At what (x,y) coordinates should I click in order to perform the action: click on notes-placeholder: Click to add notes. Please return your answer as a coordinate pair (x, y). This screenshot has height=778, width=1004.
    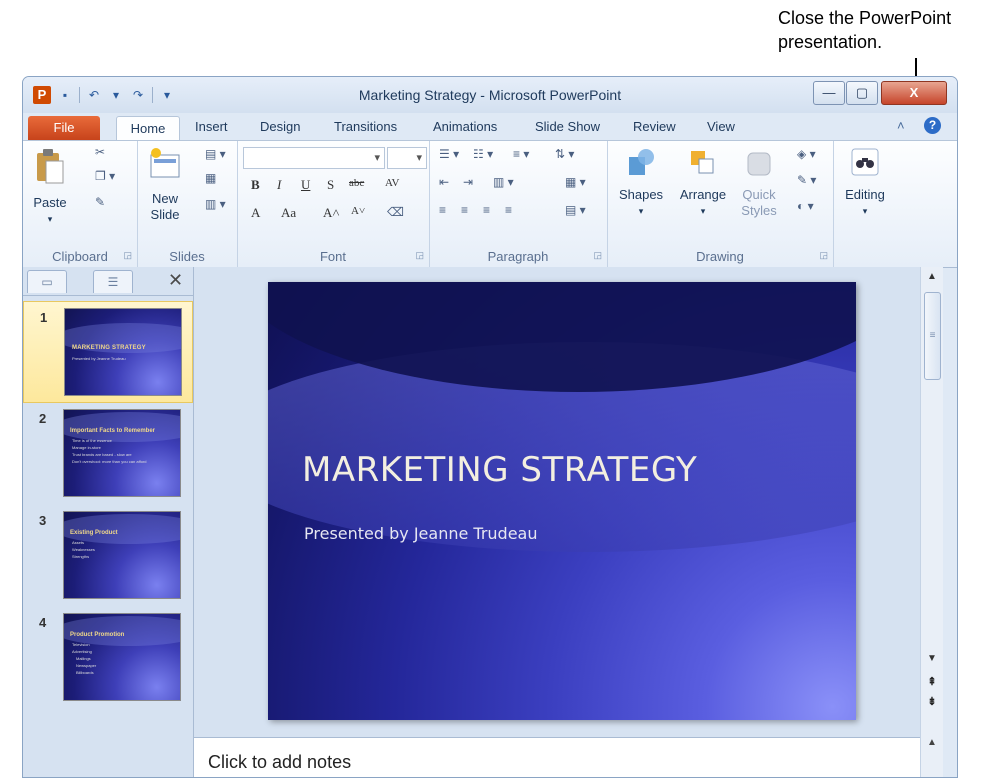
    Looking at the image, I should click on (279, 762).